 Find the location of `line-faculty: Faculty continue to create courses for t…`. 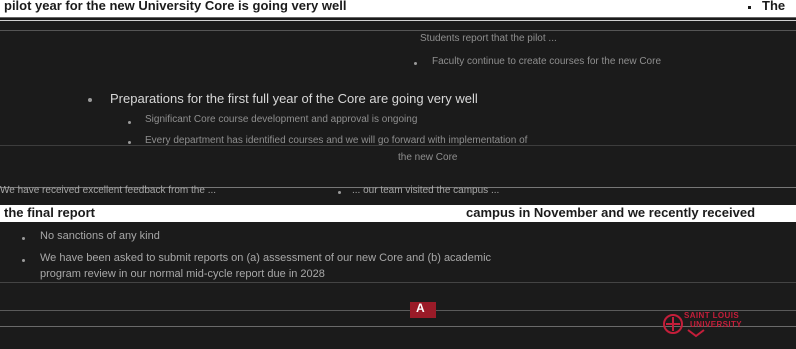

line-faculty: Faculty continue to create courses for t… is located at coordinates (547, 61).